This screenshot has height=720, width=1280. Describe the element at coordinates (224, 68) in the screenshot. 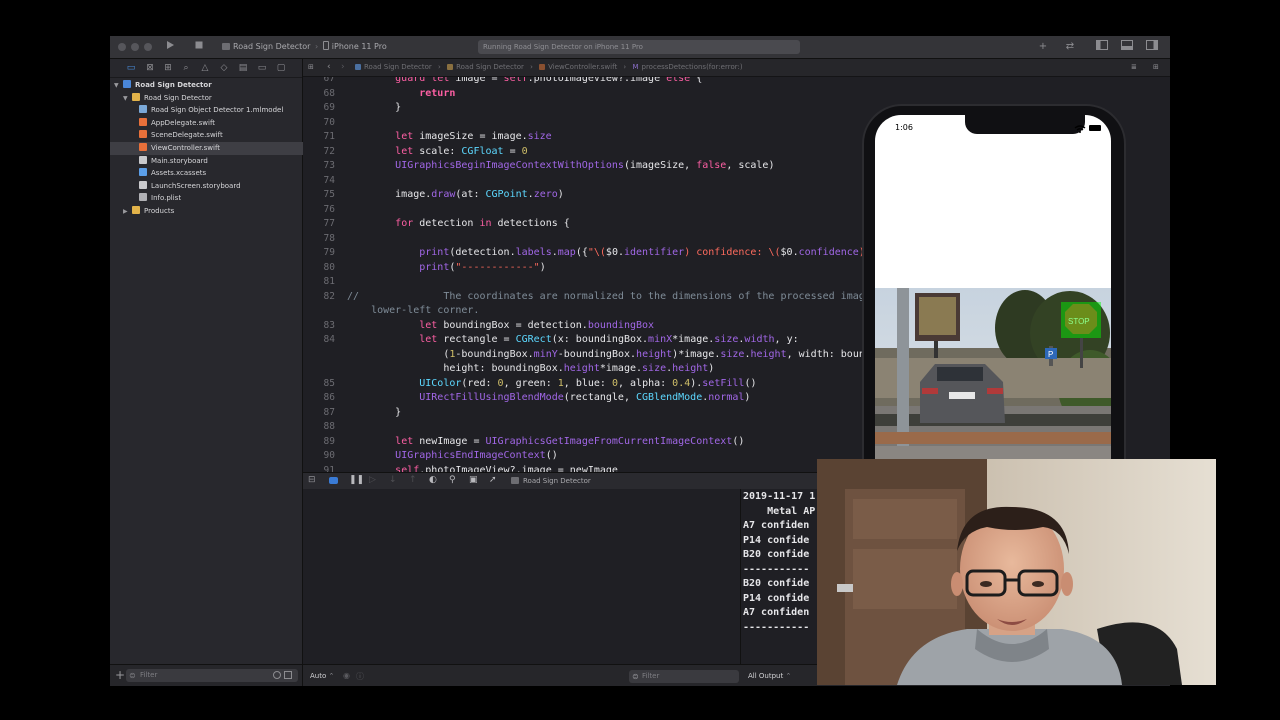

I see `test-icon: ◇` at that location.